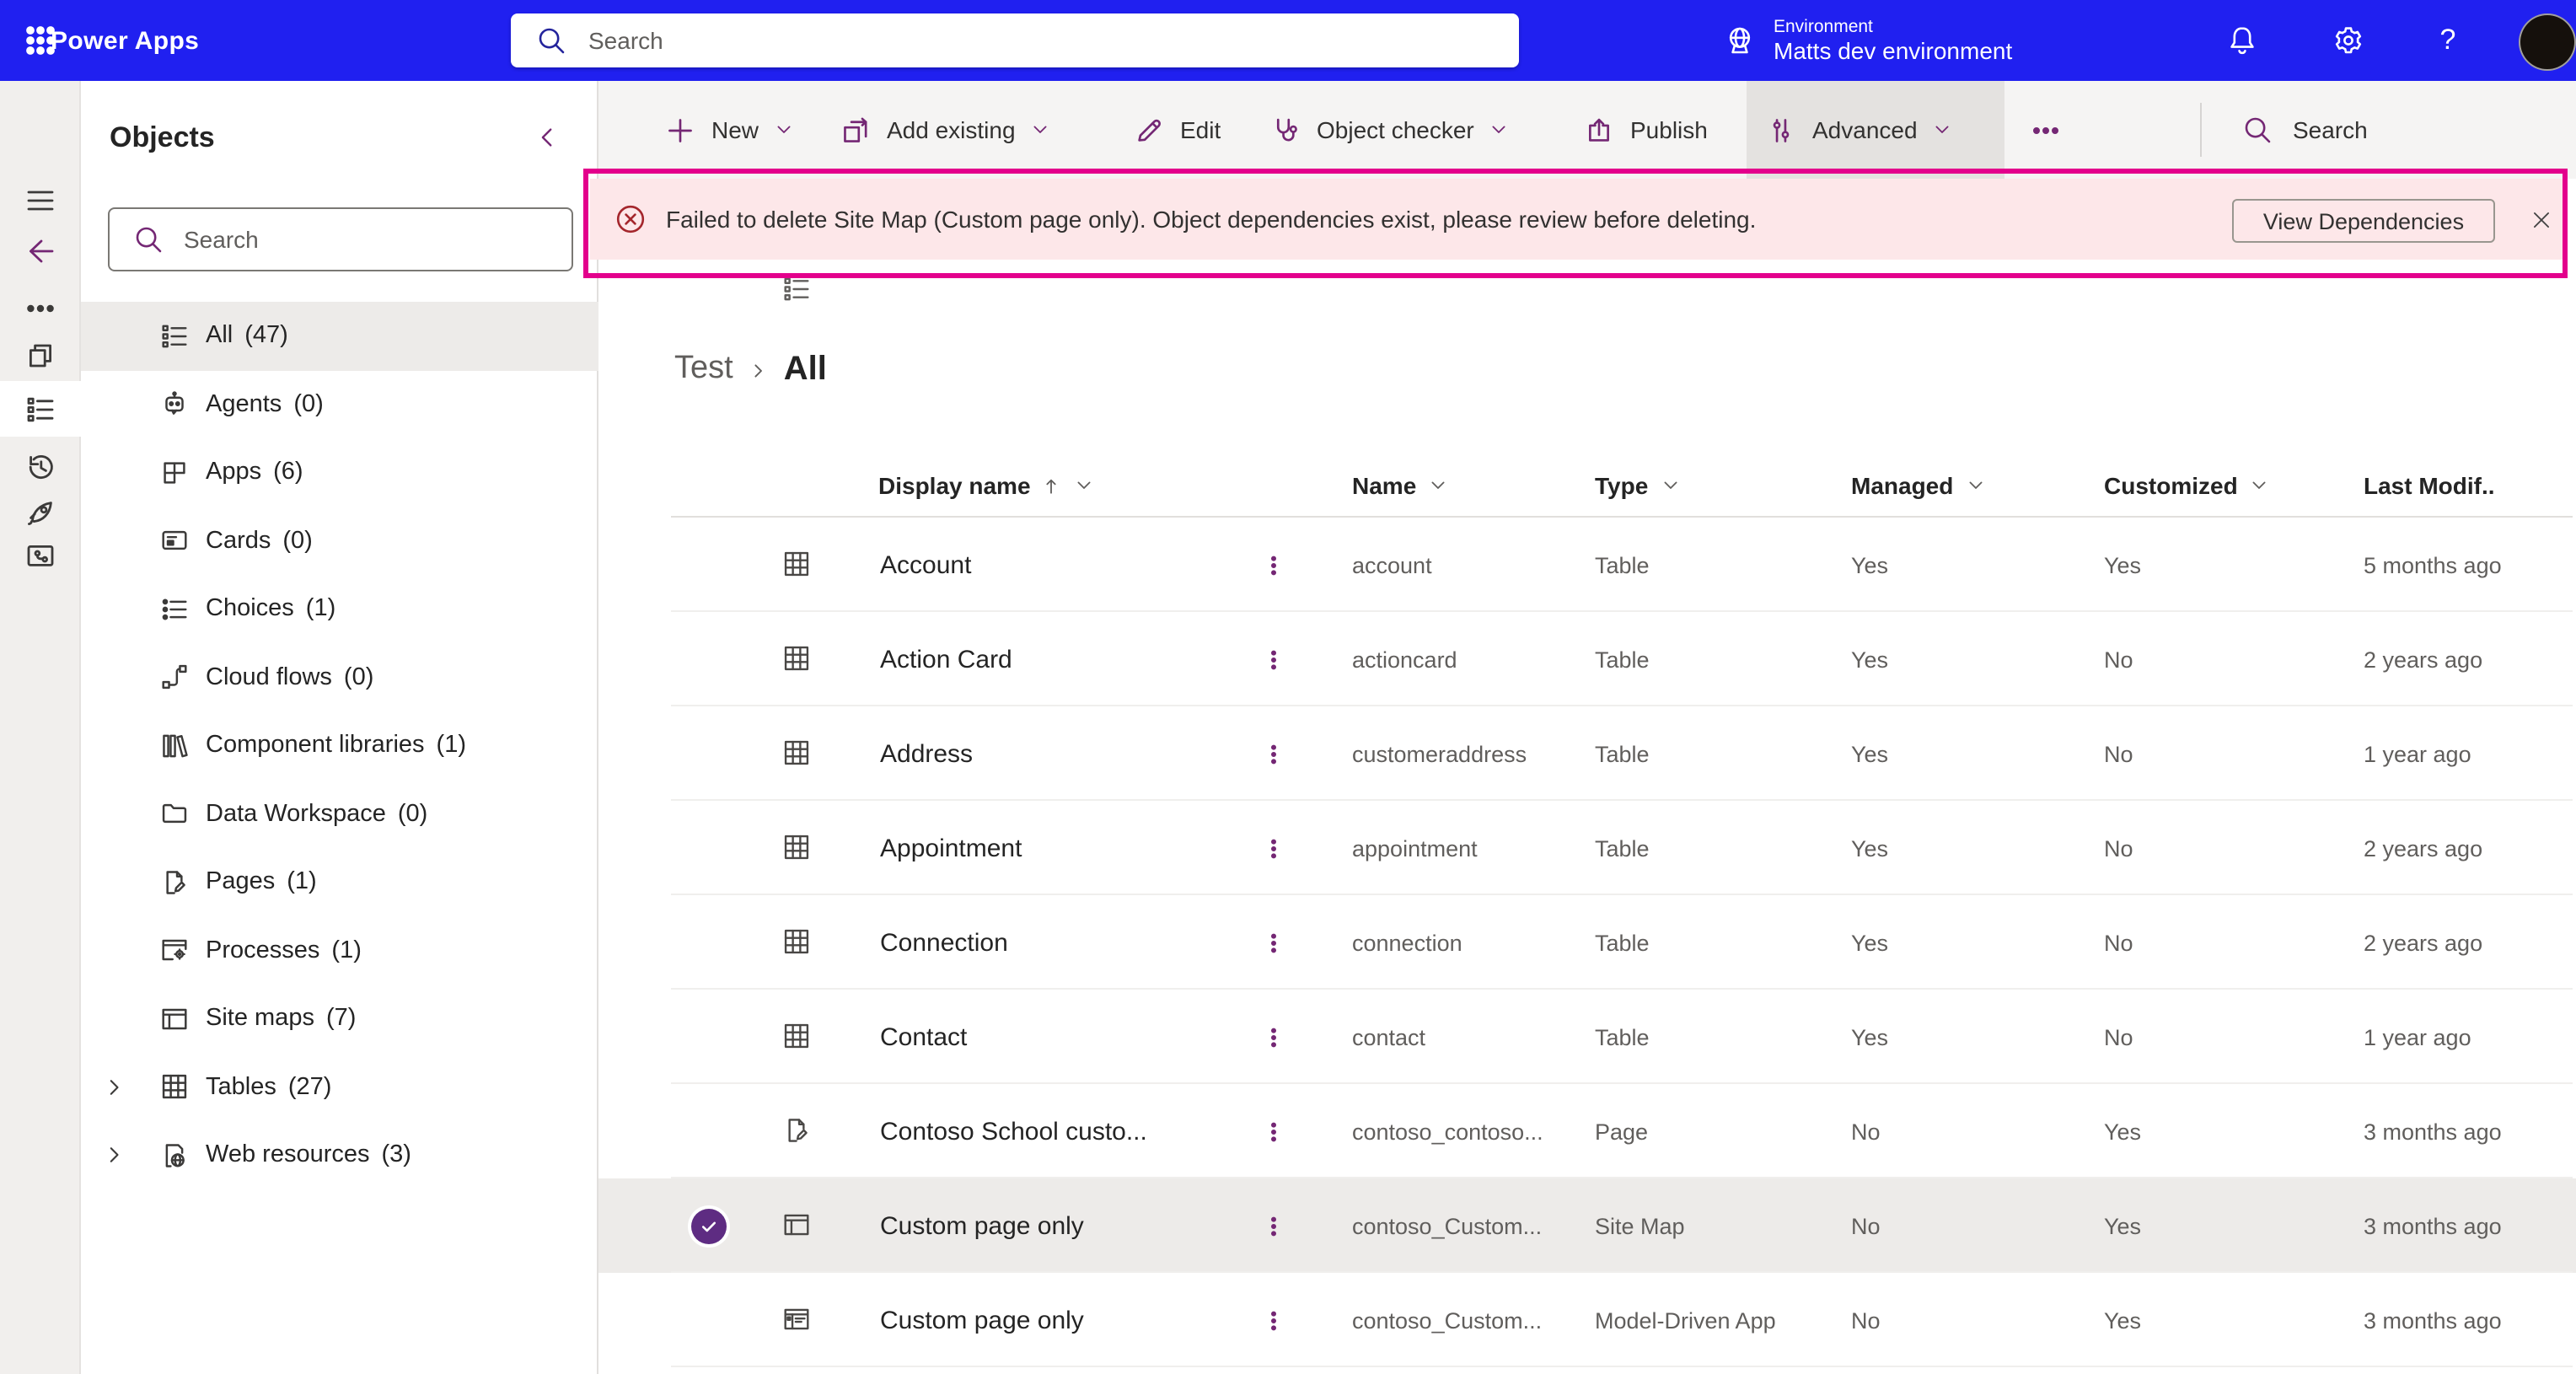  What do you see at coordinates (2046, 130) in the screenshot?
I see `more-commands-button` at bounding box center [2046, 130].